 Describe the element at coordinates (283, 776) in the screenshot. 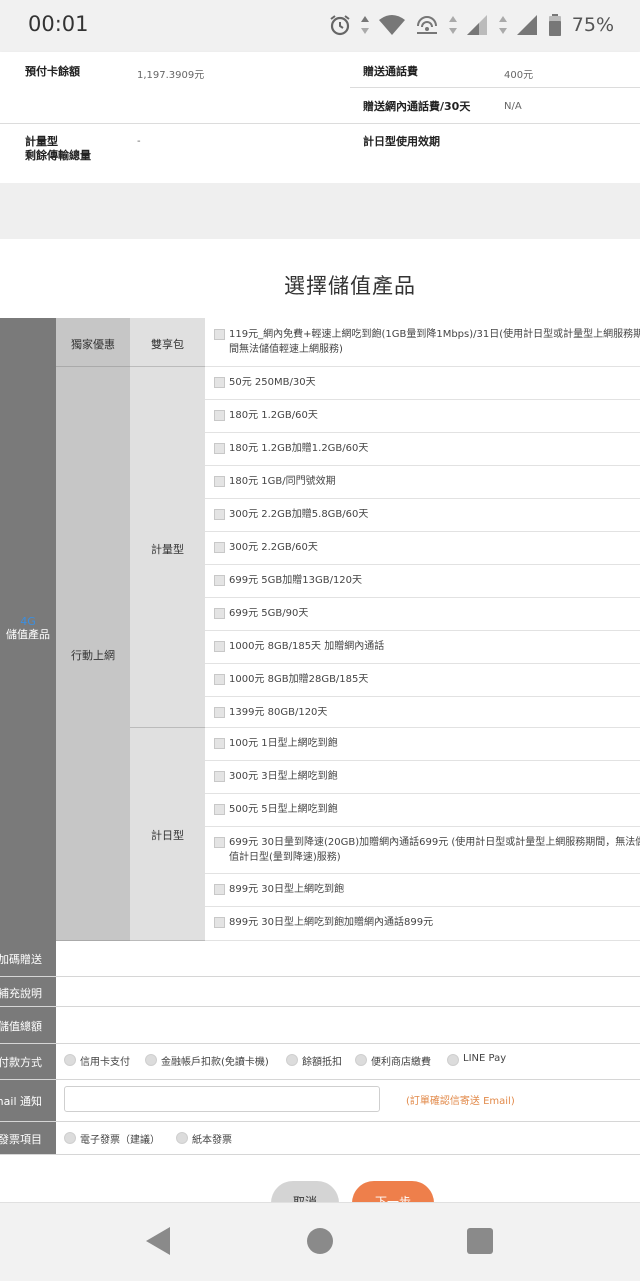

I see `product-option-label: 300元 3日型上網吃到飽` at that location.